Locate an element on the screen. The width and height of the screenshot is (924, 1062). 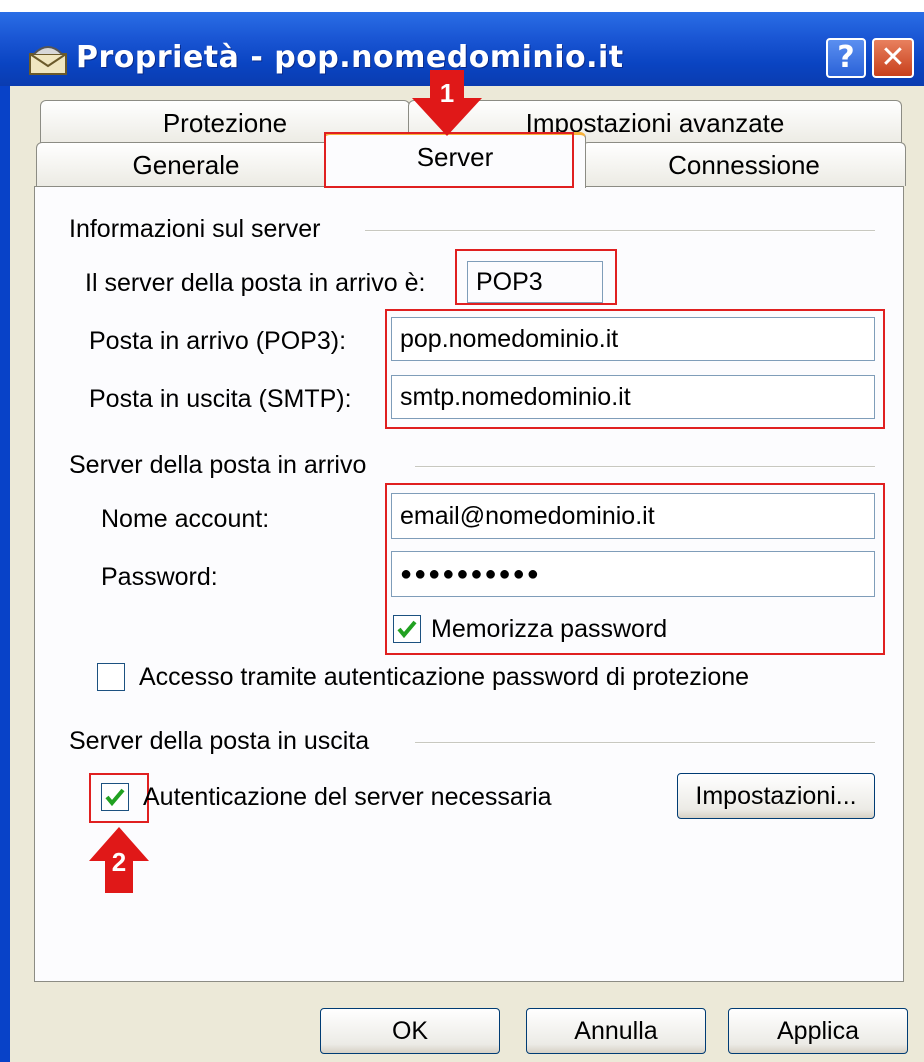
server-auth-label: Autenticazione del server necessaria is located at coordinates (347, 797).